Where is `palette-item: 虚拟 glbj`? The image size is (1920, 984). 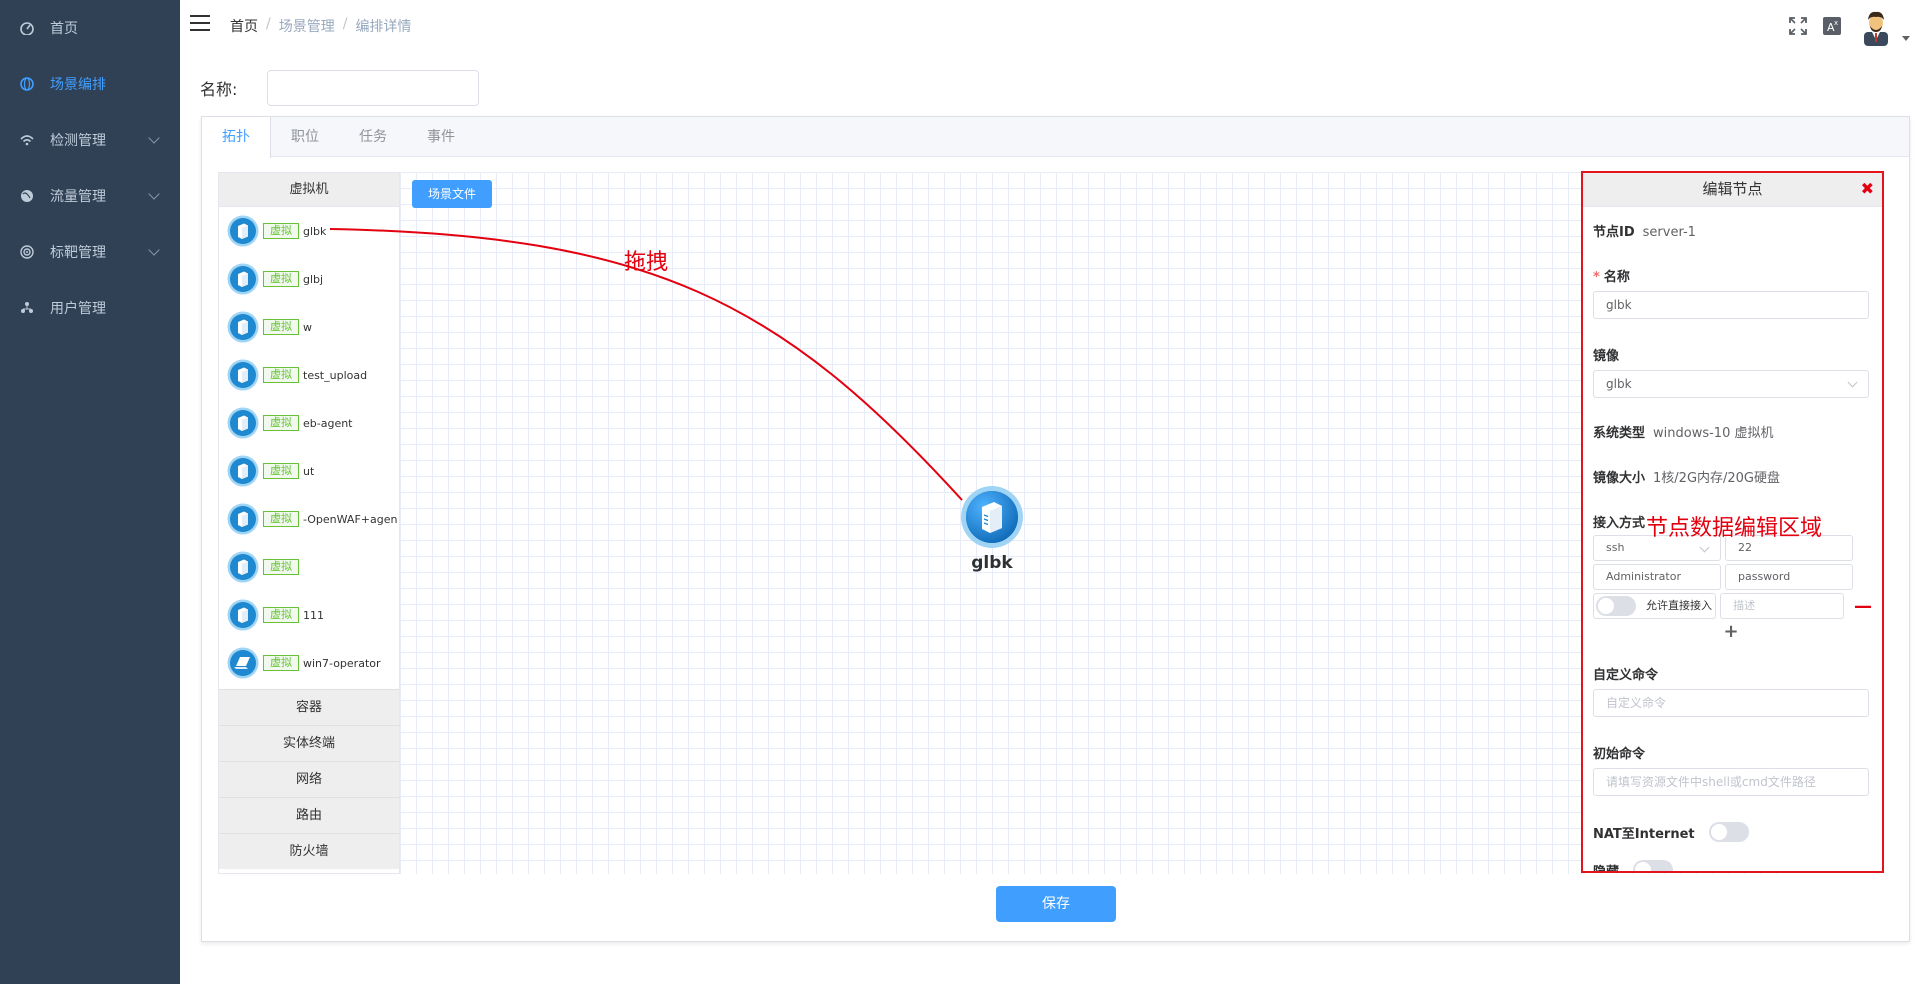
palette-item: 虚拟 glbj is located at coordinates (309, 279).